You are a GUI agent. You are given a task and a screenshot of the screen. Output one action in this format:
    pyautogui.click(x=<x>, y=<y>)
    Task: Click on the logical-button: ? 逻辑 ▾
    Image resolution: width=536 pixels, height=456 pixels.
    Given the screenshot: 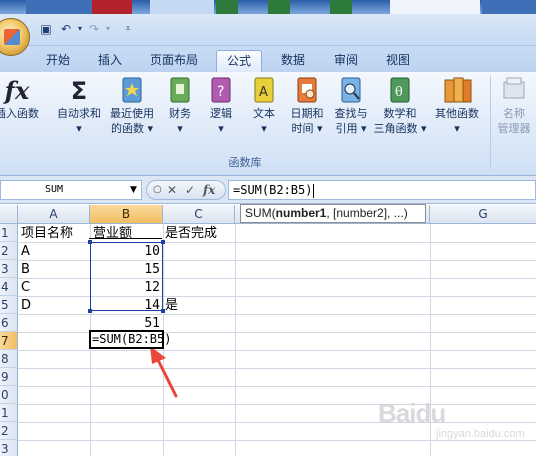 What is the action you would take?
    pyautogui.click(x=221, y=114)
    